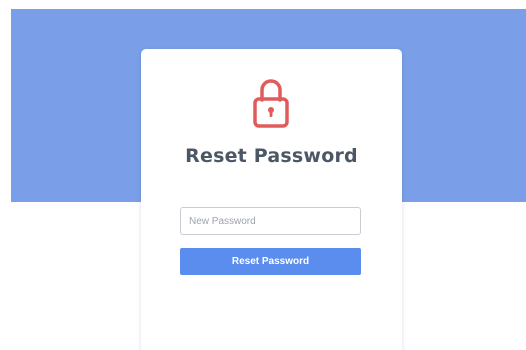  I want to click on reset-password-button: Reset Password, so click(270, 261).